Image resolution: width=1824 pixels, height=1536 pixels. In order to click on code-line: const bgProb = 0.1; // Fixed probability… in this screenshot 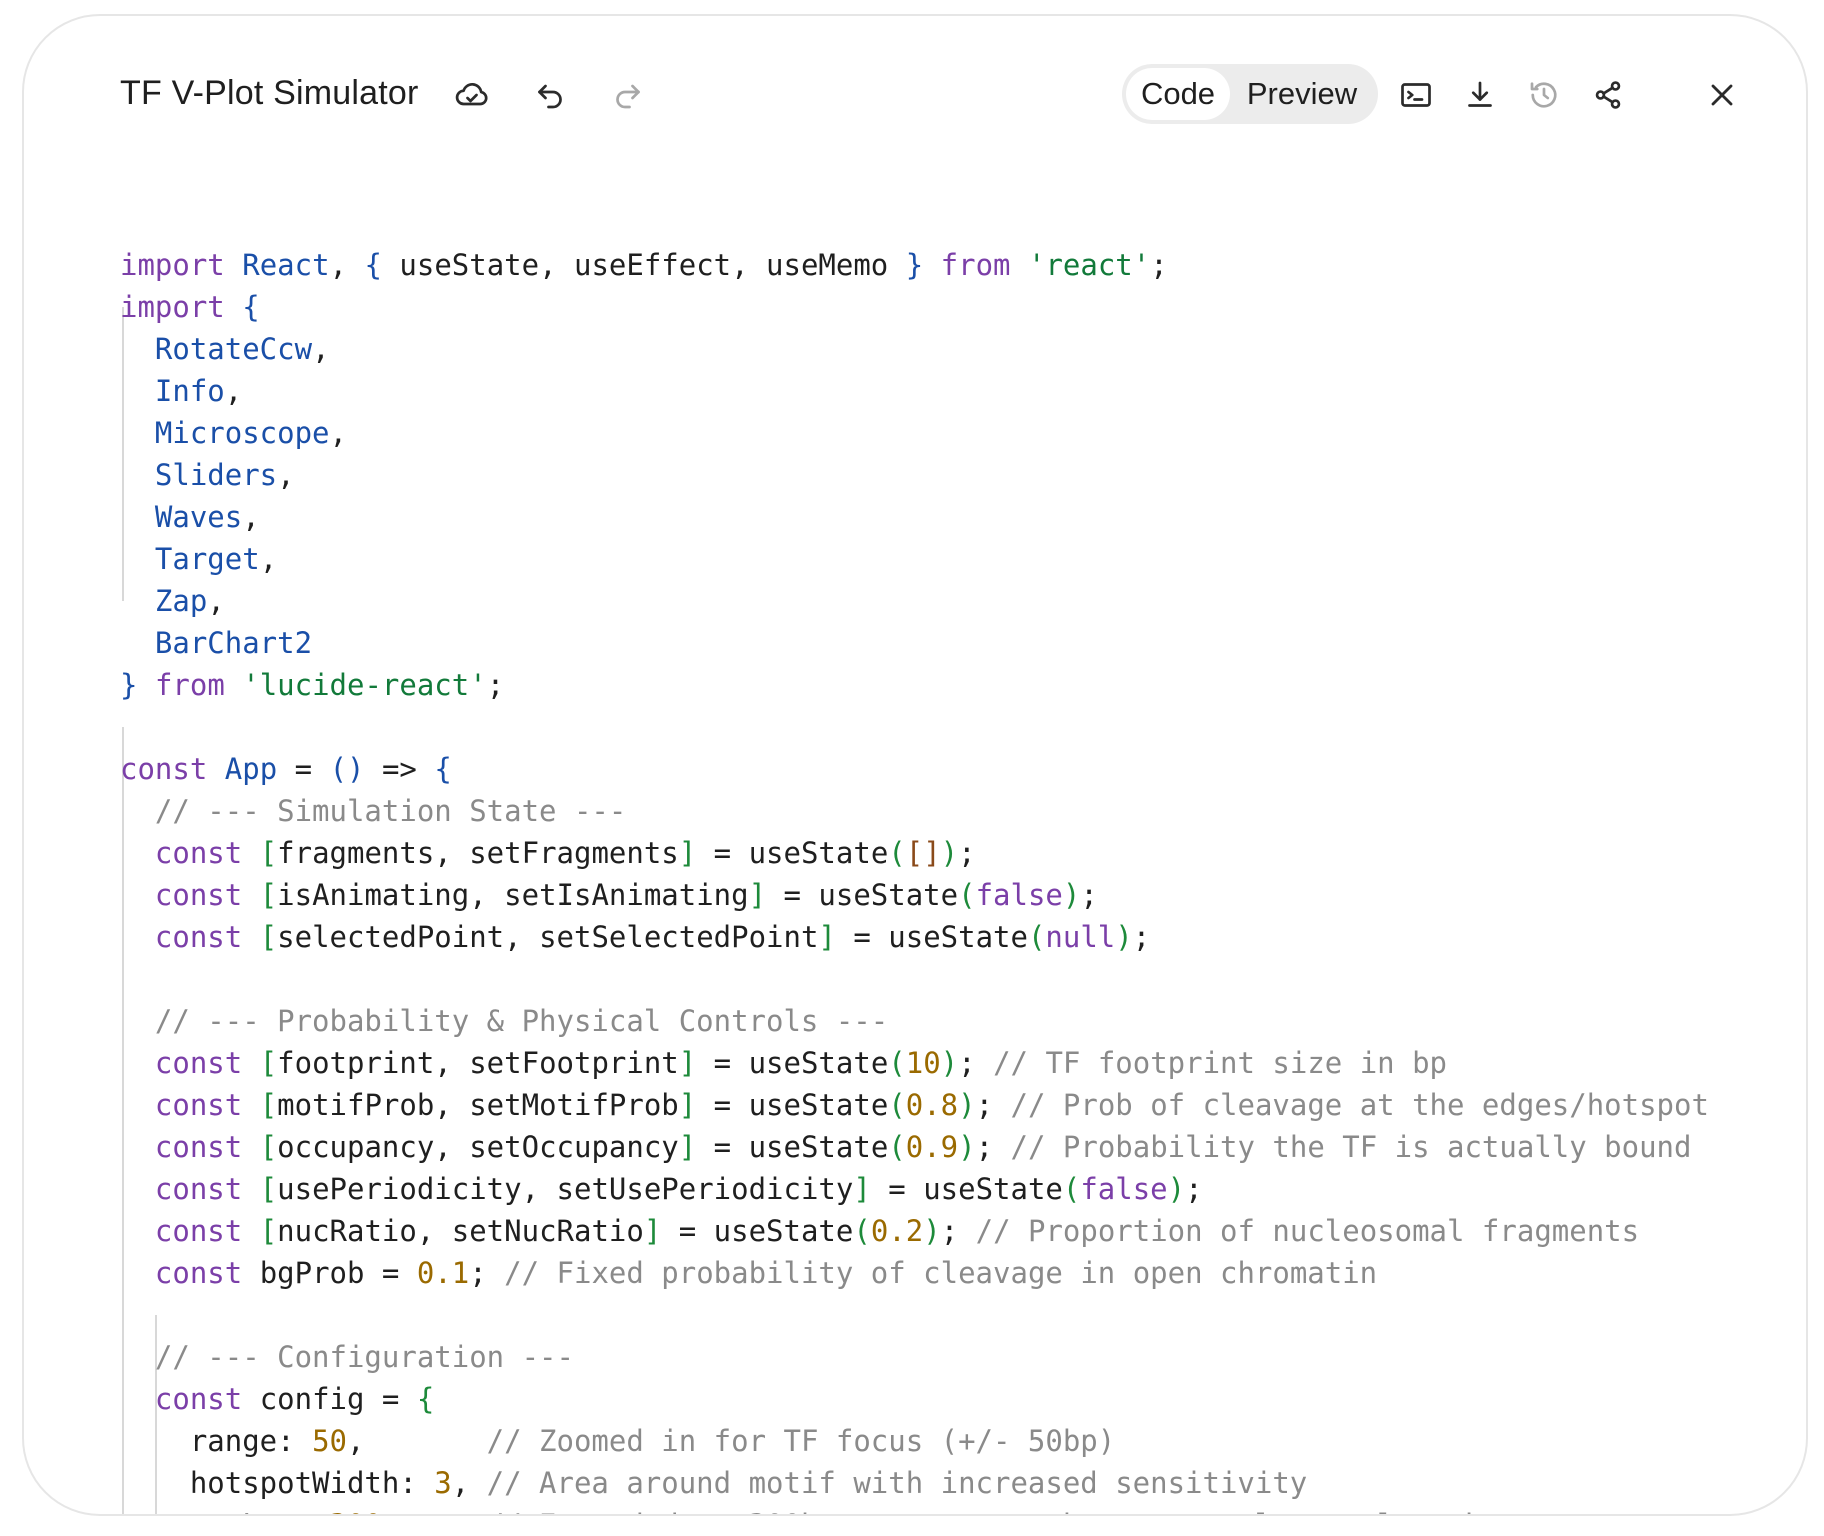, I will do `click(766, 1273)`.